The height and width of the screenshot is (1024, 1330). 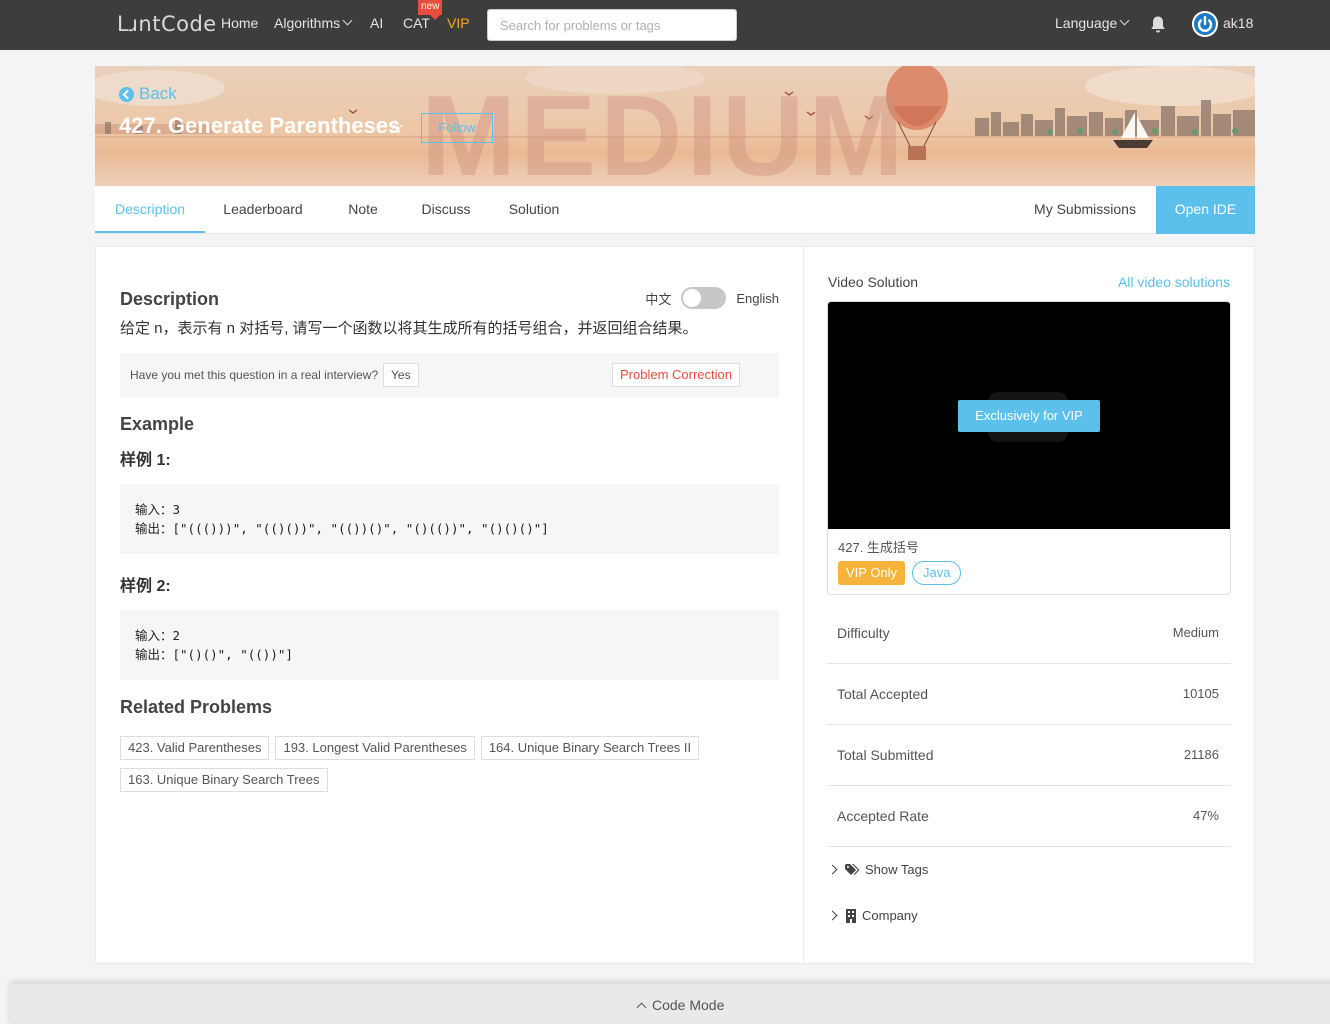 What do you see at coordinates (375, 748) in the screenshot?
I see `related-problem-tag: 193. Longest Valid Parentheses` at bounding box center [375, 748].